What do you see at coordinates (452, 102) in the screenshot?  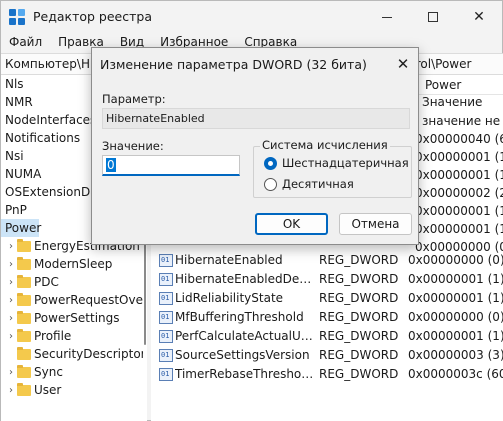 I see `column-header-label: Значение` at bounding box center [452, 102].